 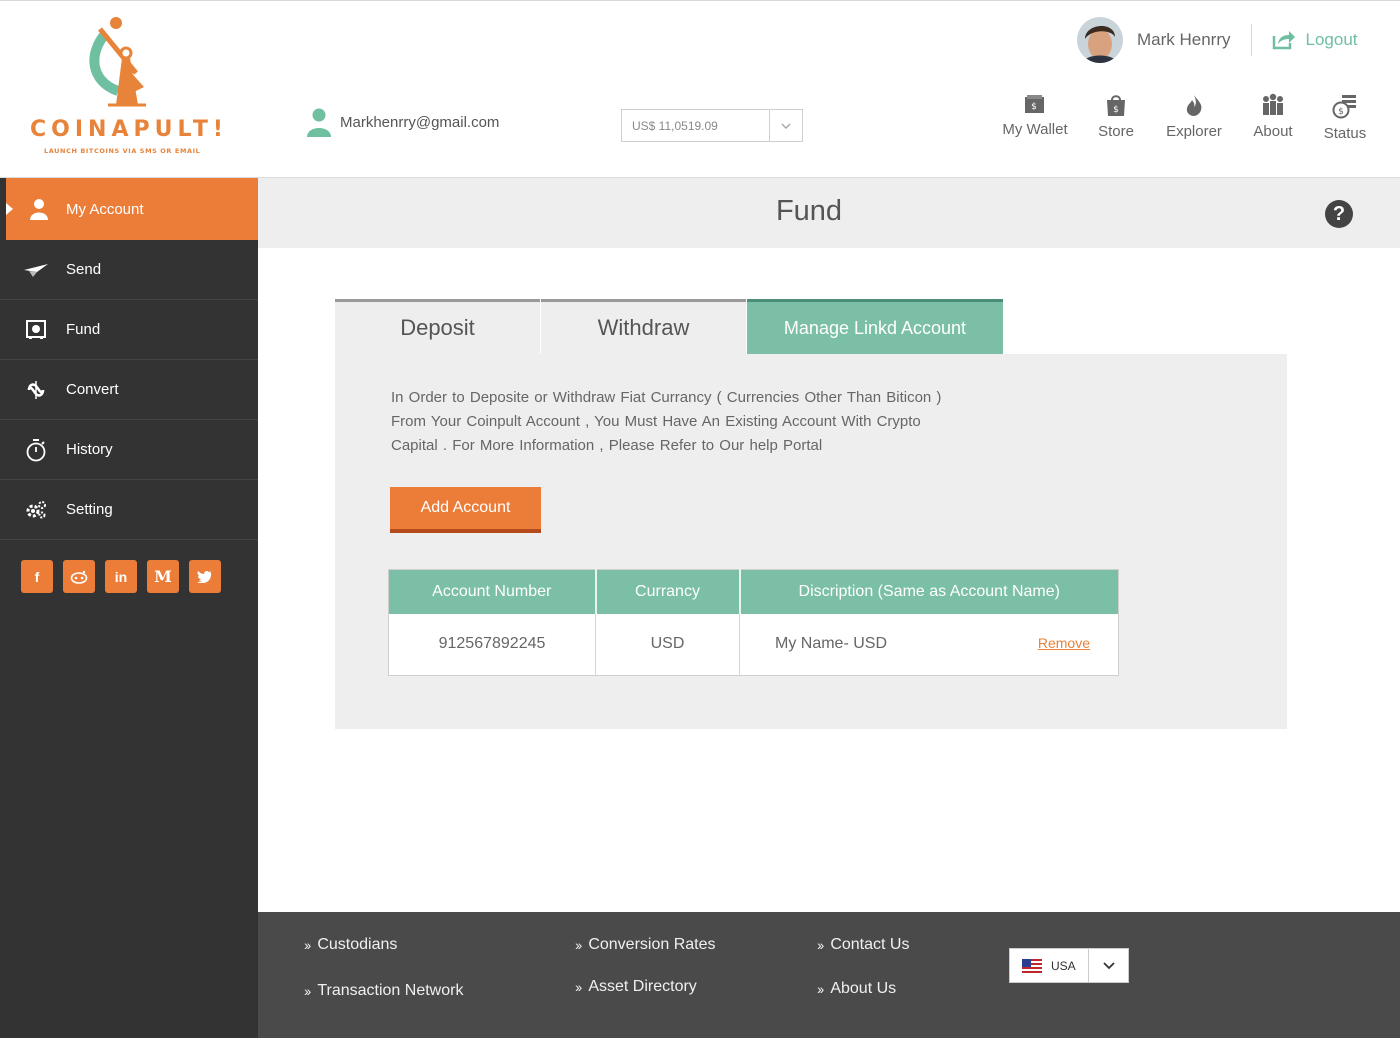 I want to click on sidebar-item-label: History, so click(x=89, y=449).